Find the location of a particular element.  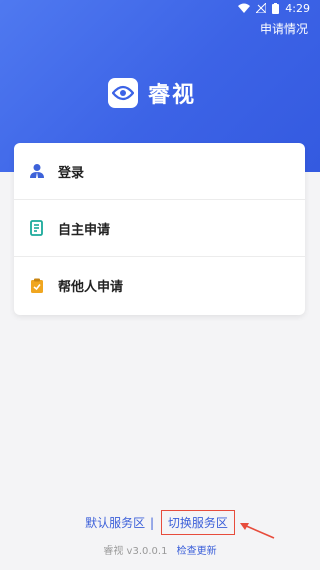

status-time: 4:29 is located at coordinates (297, 8).